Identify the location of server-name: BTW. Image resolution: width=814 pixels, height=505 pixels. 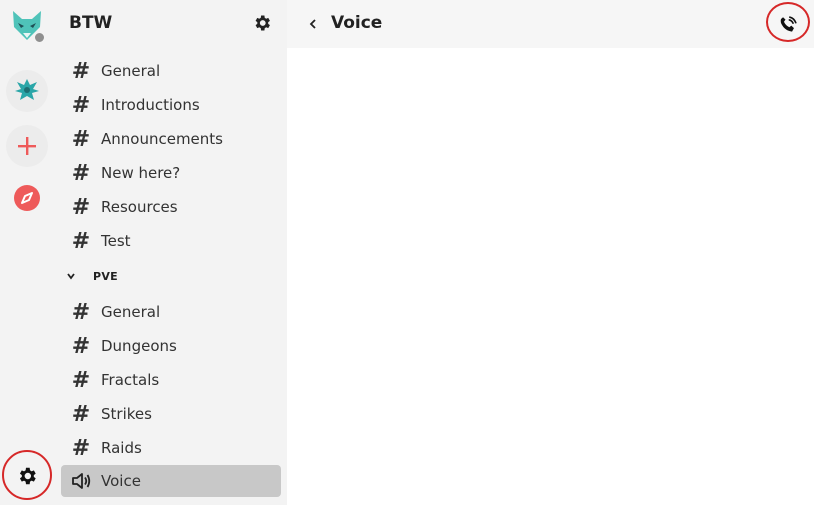
(91, 23).